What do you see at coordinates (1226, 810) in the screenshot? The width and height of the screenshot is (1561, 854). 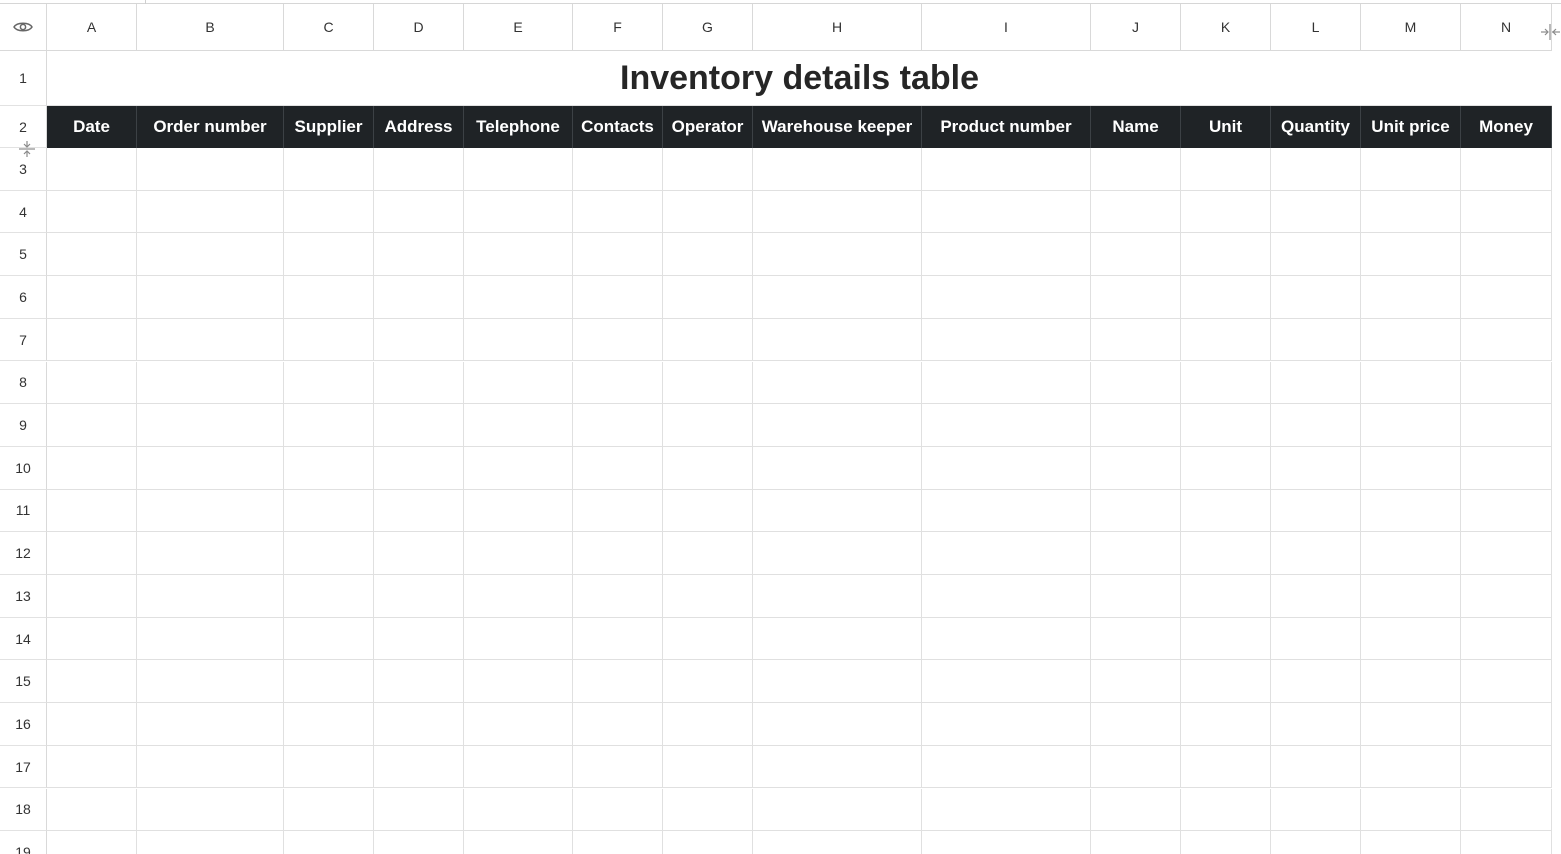 I see `cell-k18` at bounding box center [1226, 810].